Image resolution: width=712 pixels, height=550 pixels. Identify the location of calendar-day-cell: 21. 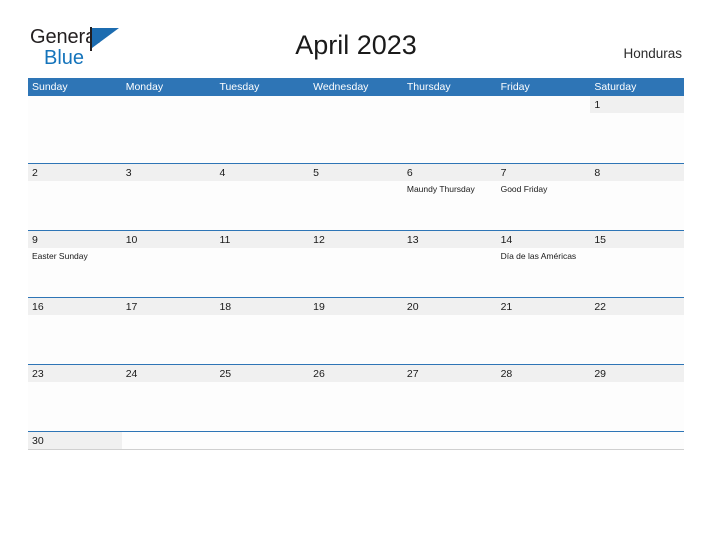
(543, 331).